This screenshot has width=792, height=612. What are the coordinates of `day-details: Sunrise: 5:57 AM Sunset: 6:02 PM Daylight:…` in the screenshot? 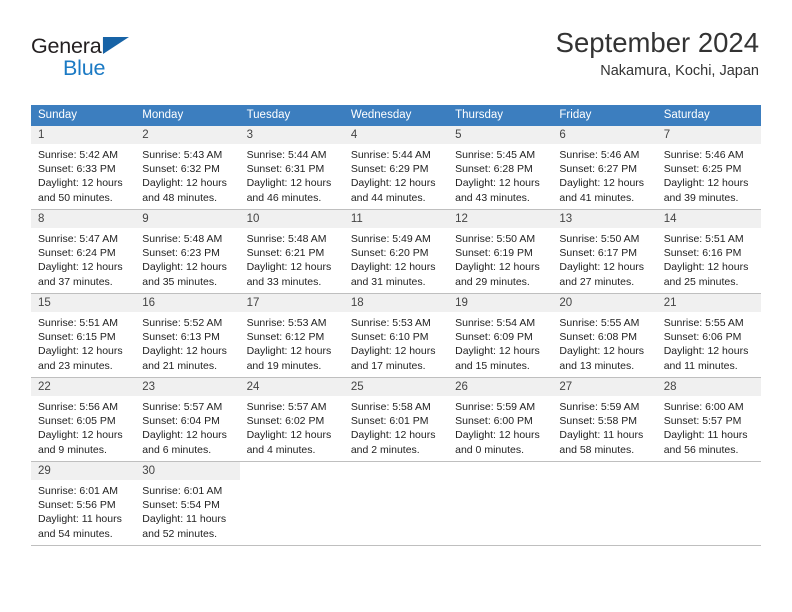 It's located at (292, 426).